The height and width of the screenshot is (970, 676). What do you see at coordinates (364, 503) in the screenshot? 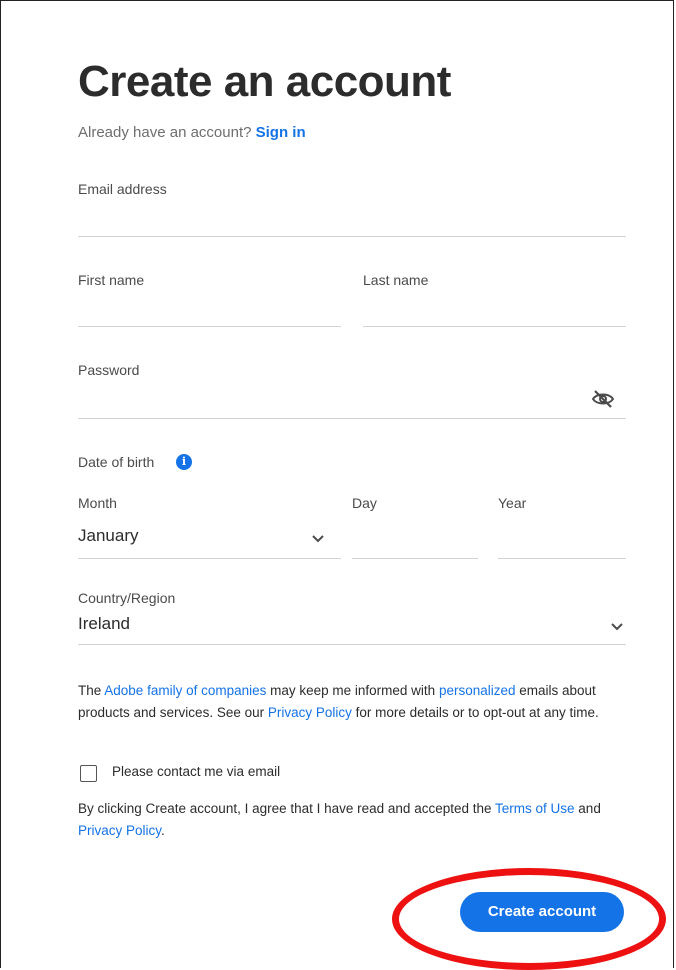
I see `day-label: Day` at bounding box center [364, 503].